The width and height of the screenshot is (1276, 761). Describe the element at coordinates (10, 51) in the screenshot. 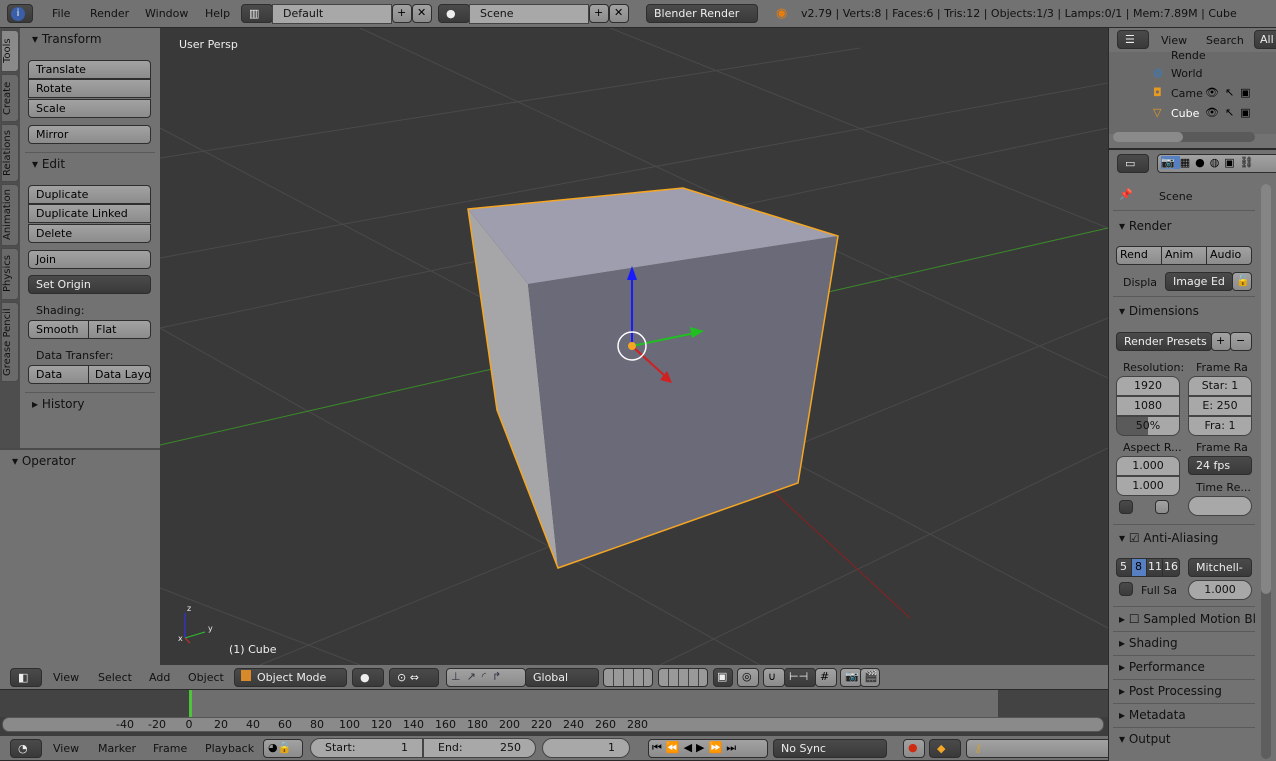

I see `tab-tools: Tools` at that location.